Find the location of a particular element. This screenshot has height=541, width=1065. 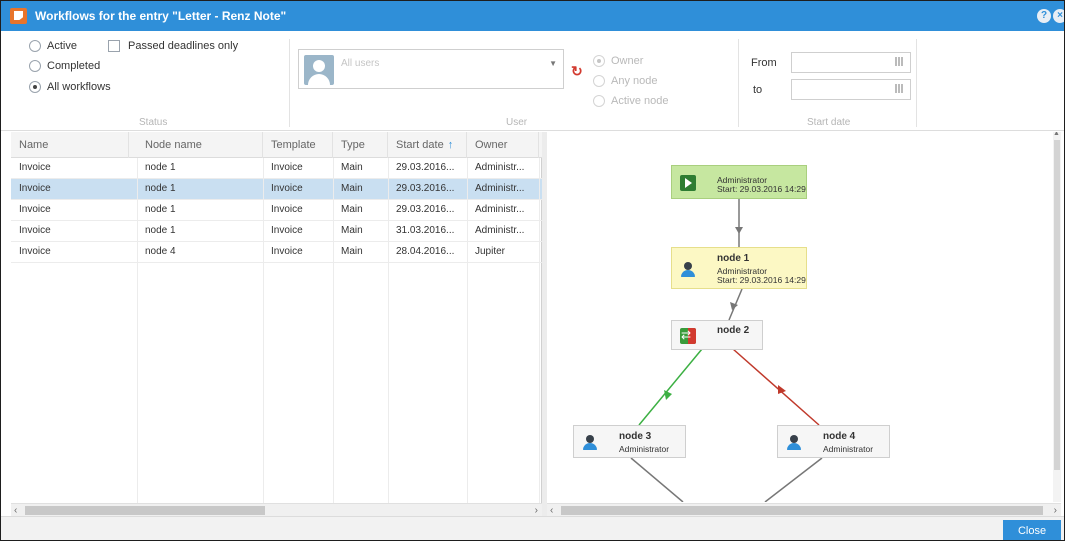

from-date-input is located at coordinates (851, 62).